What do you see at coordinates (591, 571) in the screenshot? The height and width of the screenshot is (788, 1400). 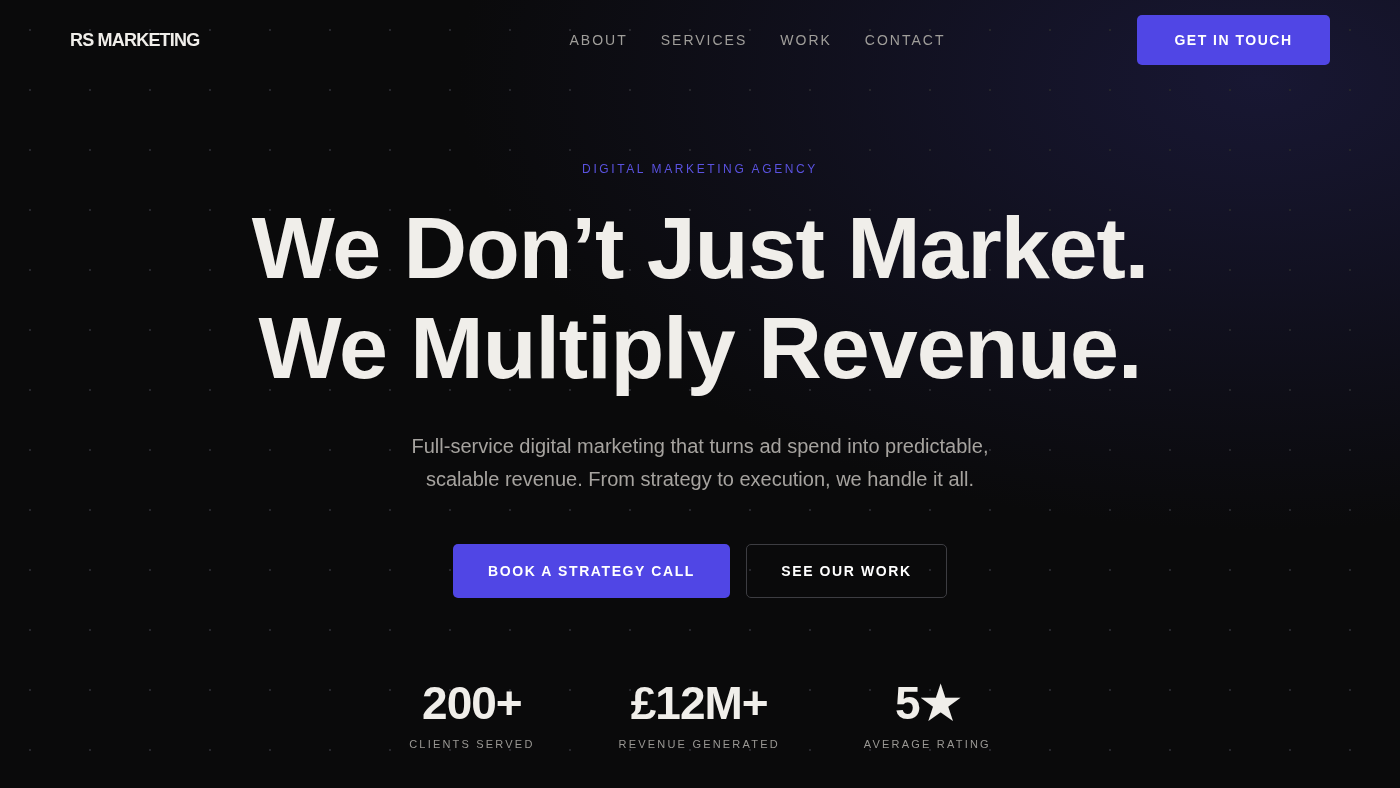 I see `book-call-button: BOOK A STRATEGY CALL` at bounding box center [591, 571].